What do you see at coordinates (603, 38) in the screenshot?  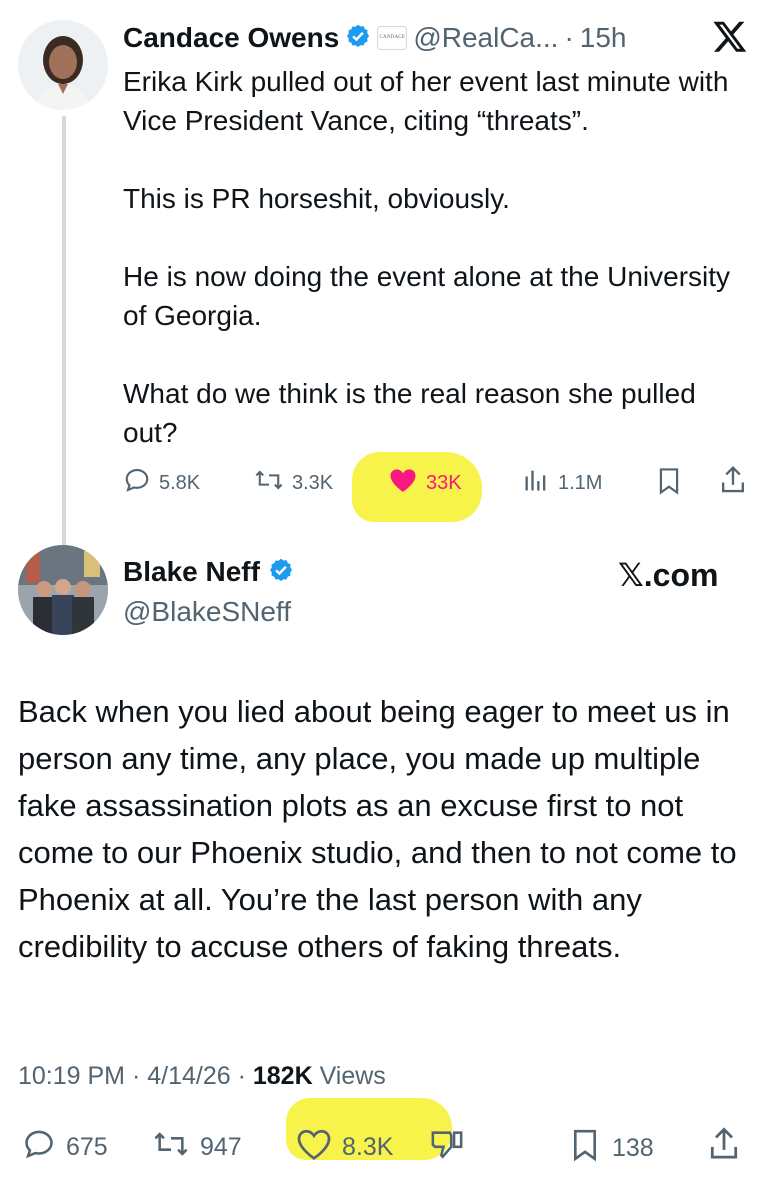 I see `post-time: 15h` at bounding box center [603, 38].